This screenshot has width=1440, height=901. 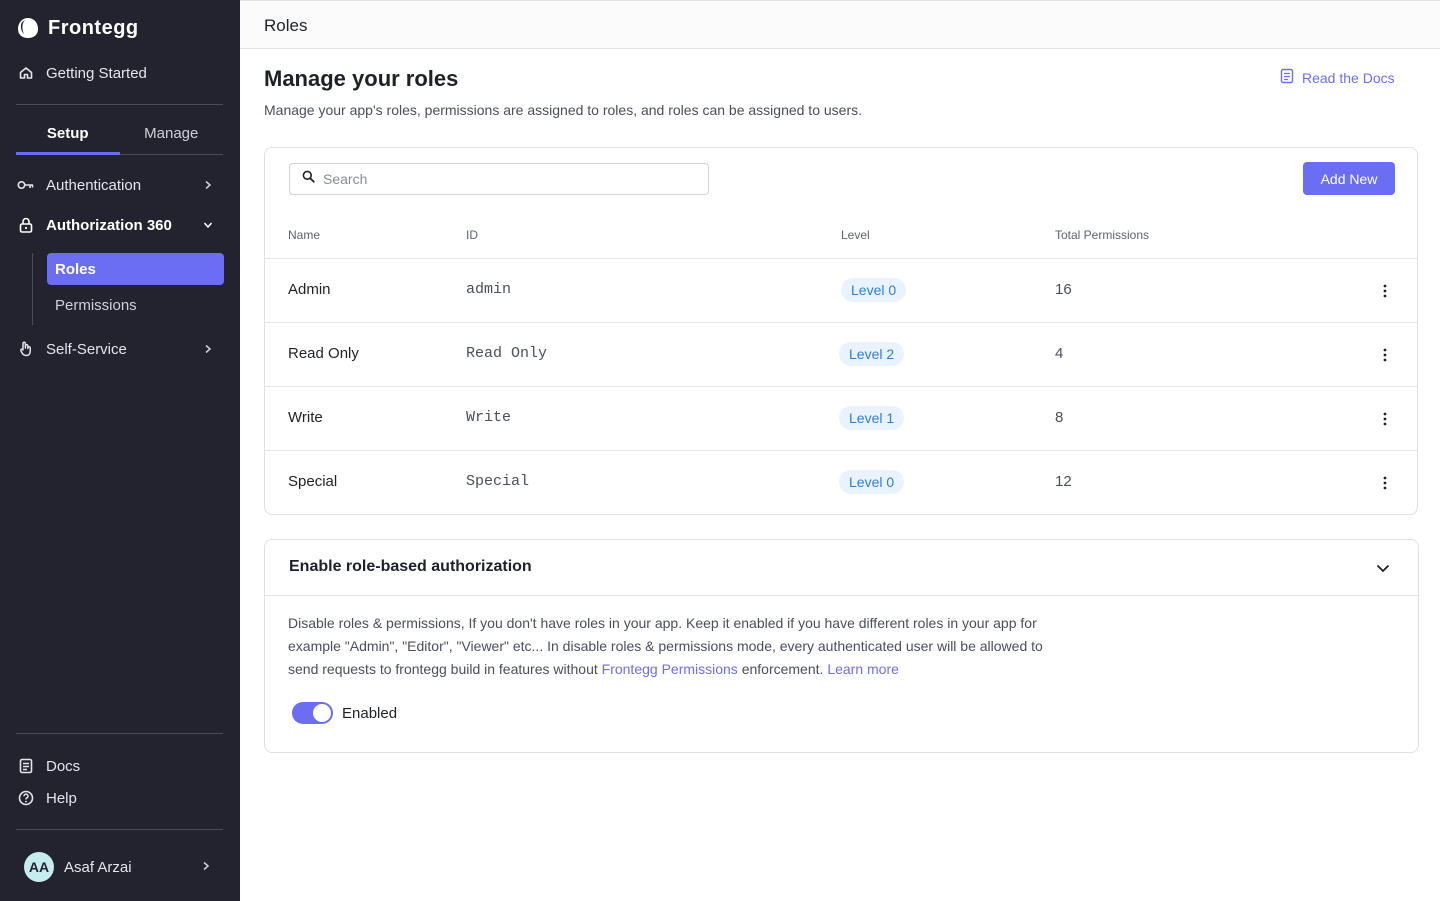 I want to click on key-icon, so click(x=26, y=185).